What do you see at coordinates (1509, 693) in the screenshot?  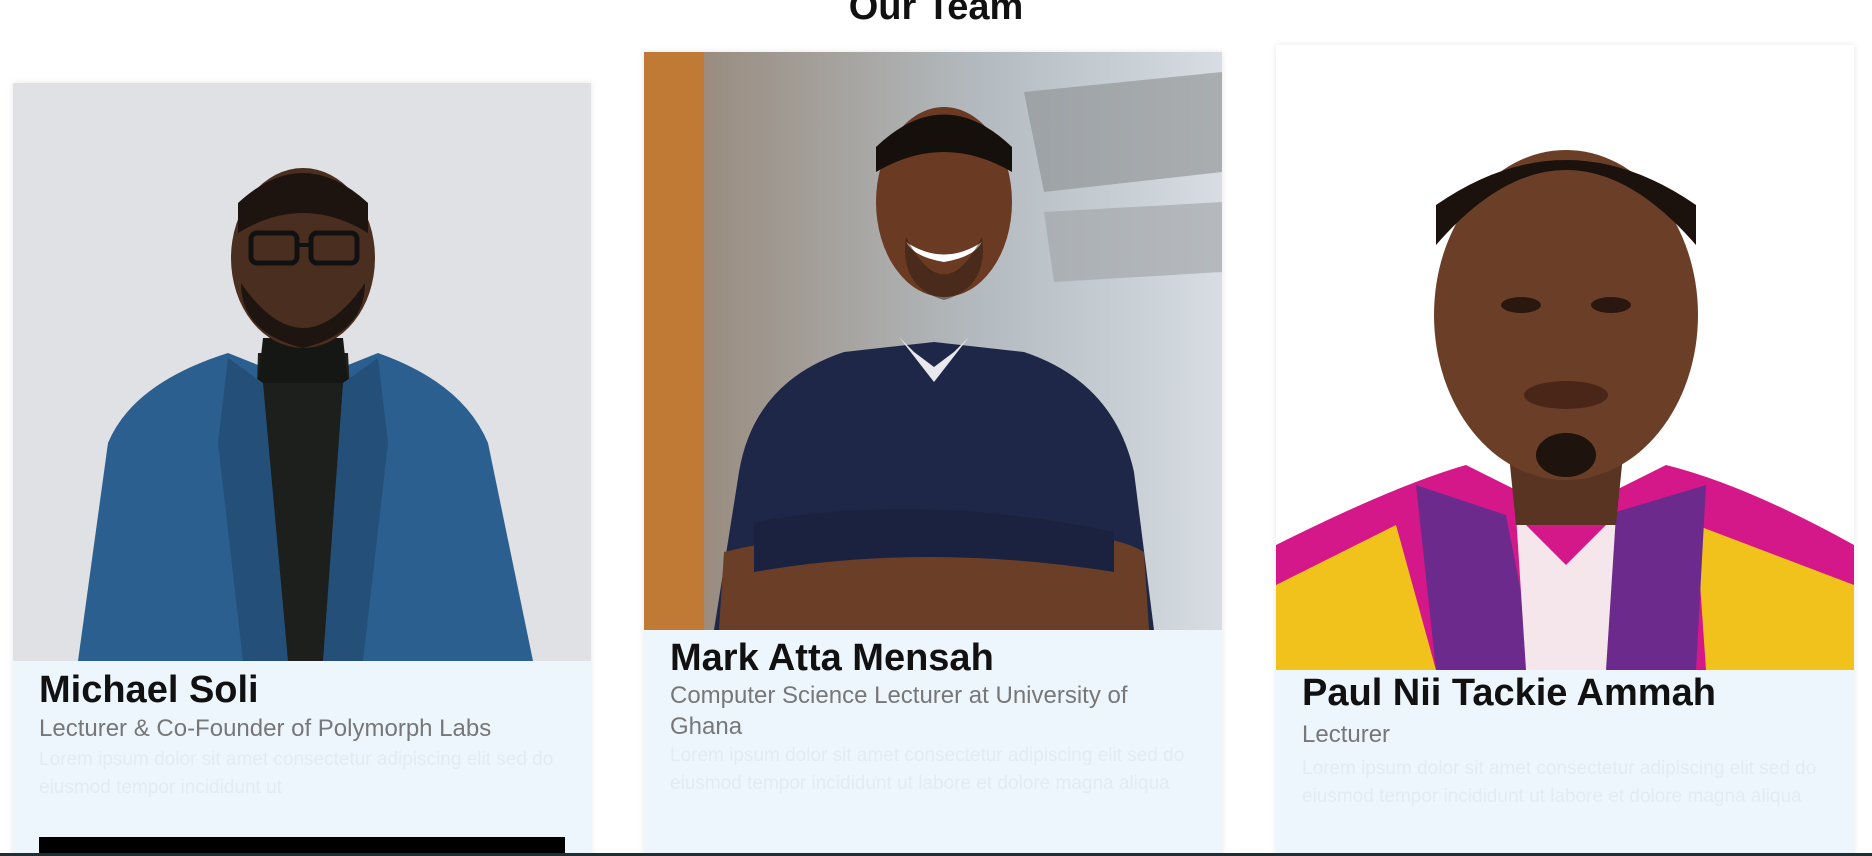 I see `member-name: Paul Nii Tackie Ammah` at bounding box center [1509, 693].